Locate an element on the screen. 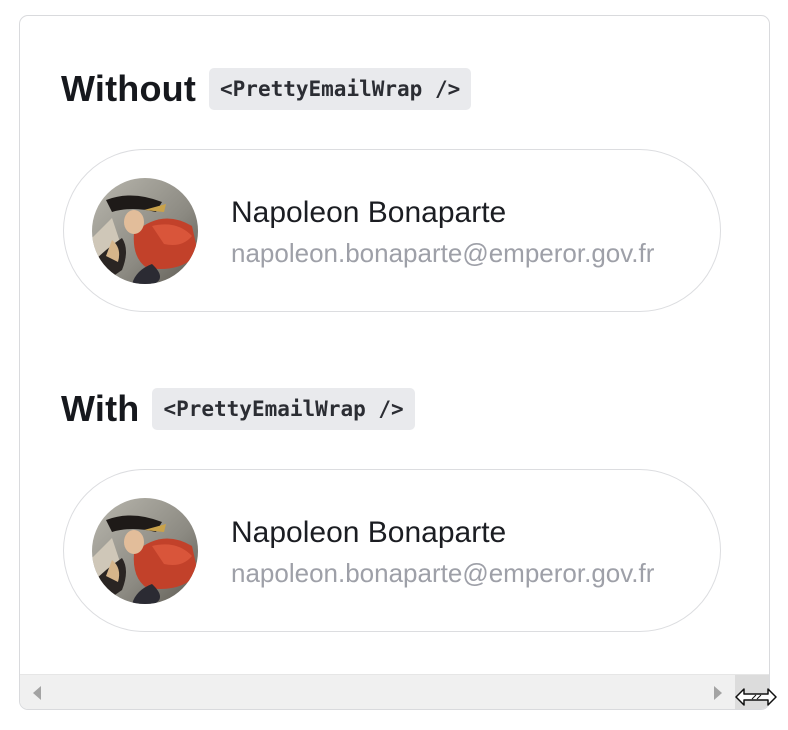 The image size is (788, 730). scroll-left-arrow-icon is located at coordinates (37, 693).